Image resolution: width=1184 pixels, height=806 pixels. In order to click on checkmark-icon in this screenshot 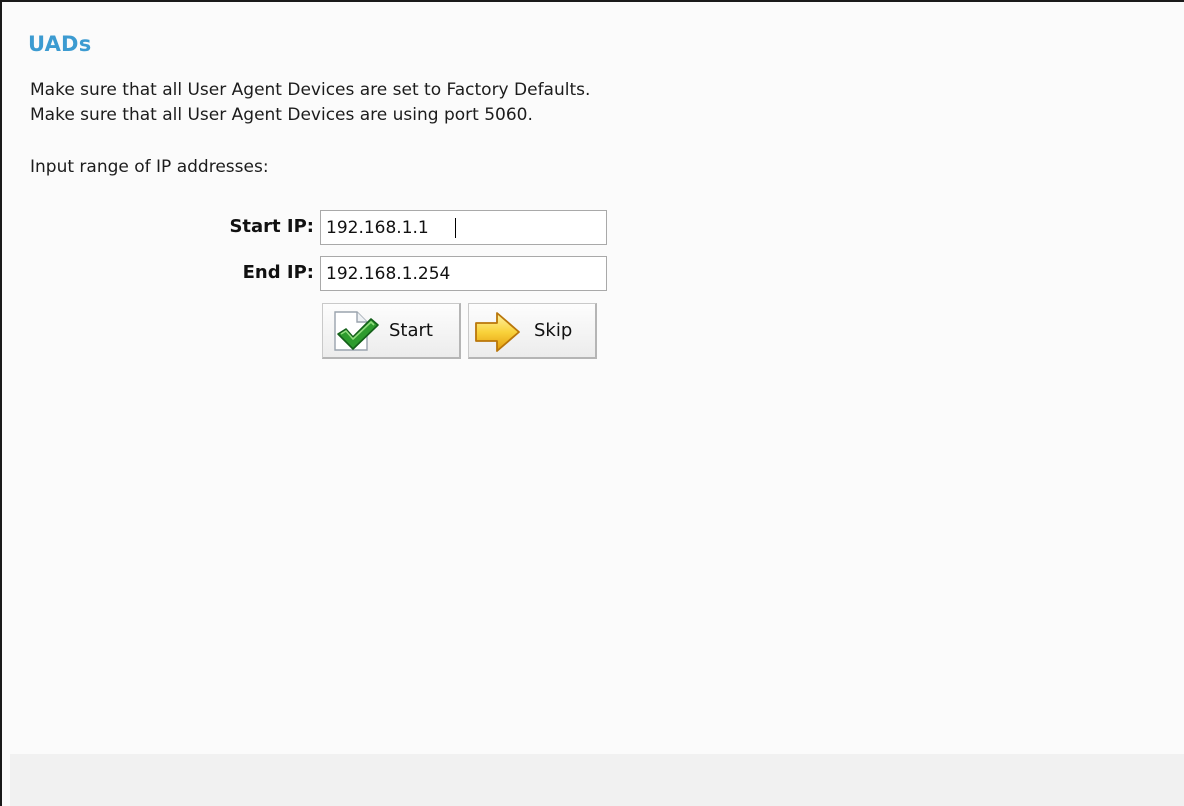, I will do `click(355, 333)`.